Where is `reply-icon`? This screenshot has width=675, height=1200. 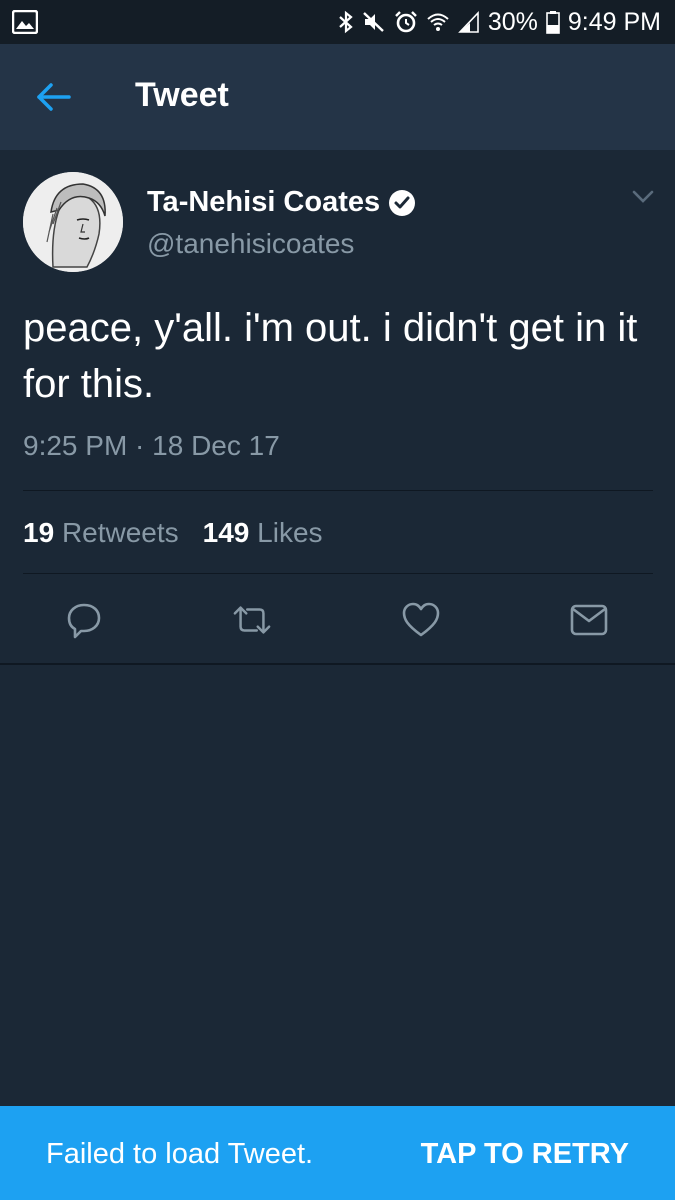 reply-icon is located at coordinates (84, 620).